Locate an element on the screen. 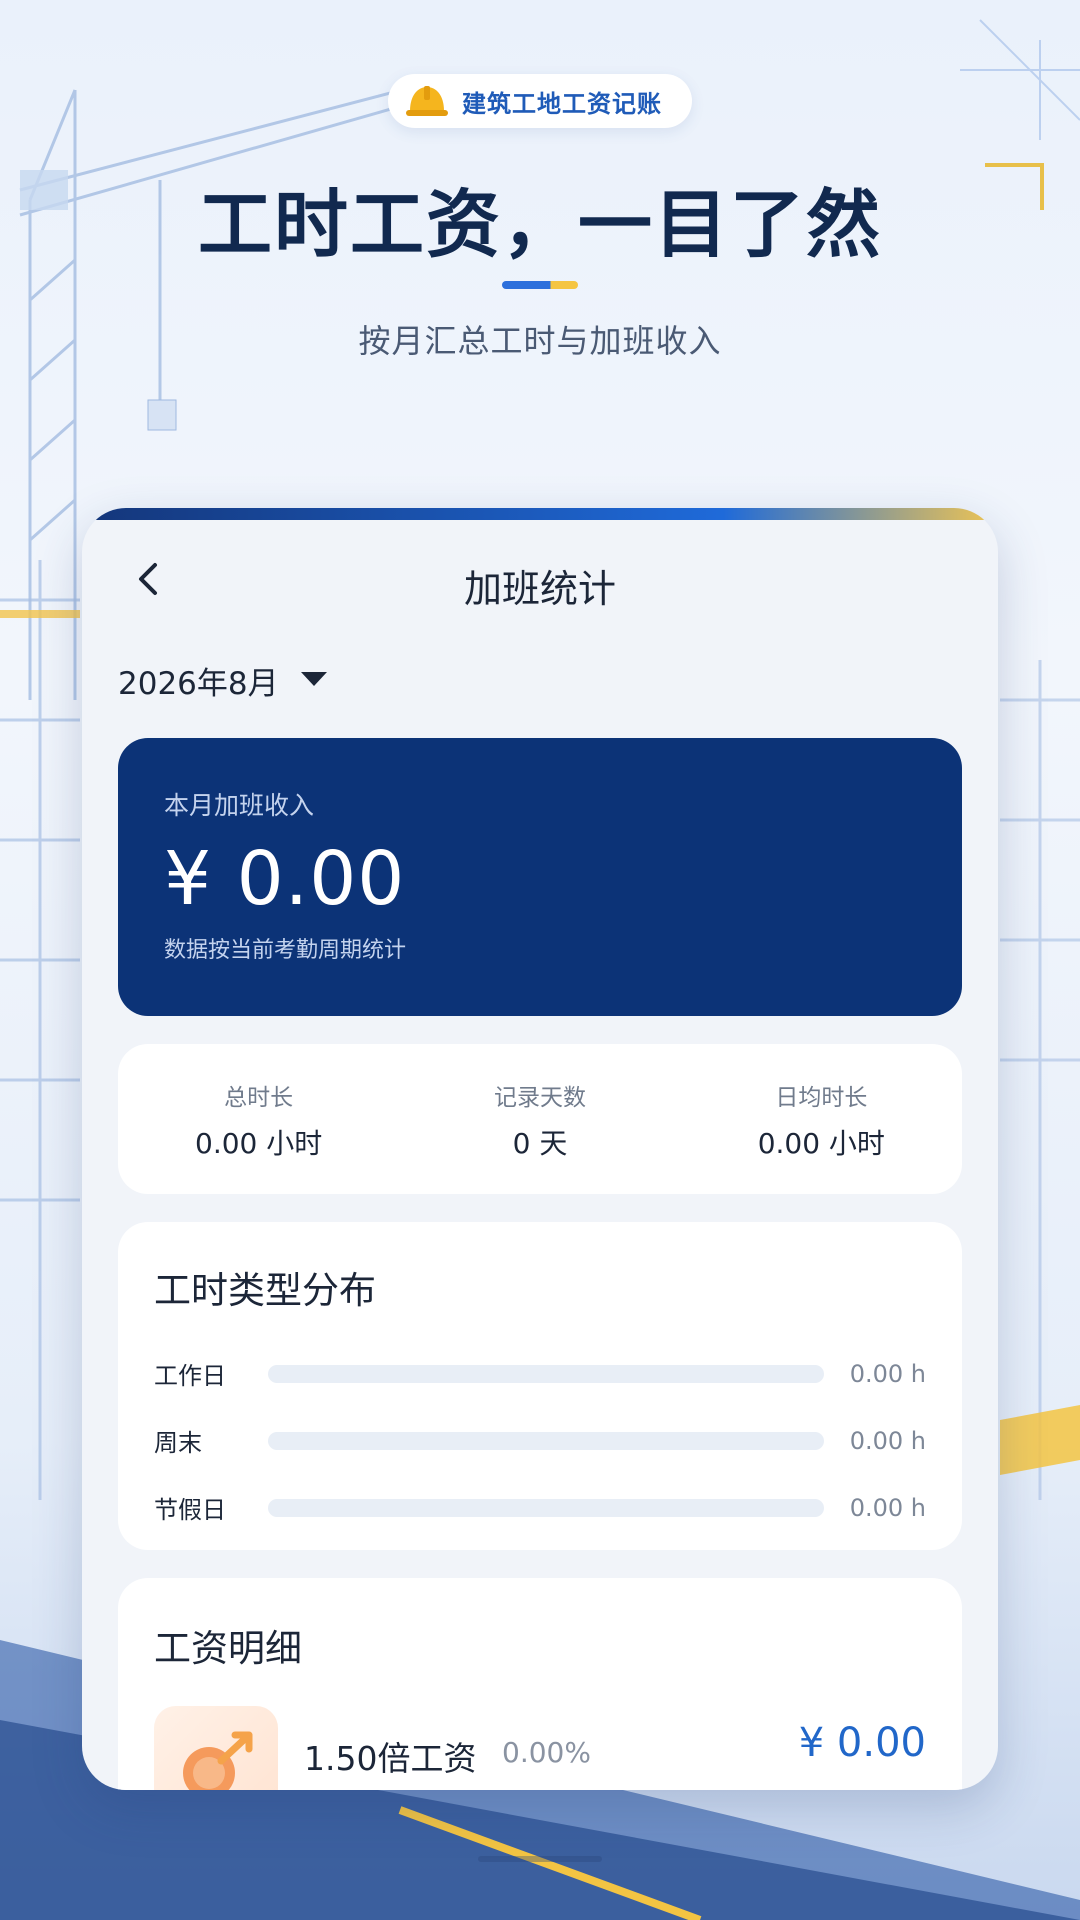  month-selector: 2026年8月 is located at coordinates (223, 680).